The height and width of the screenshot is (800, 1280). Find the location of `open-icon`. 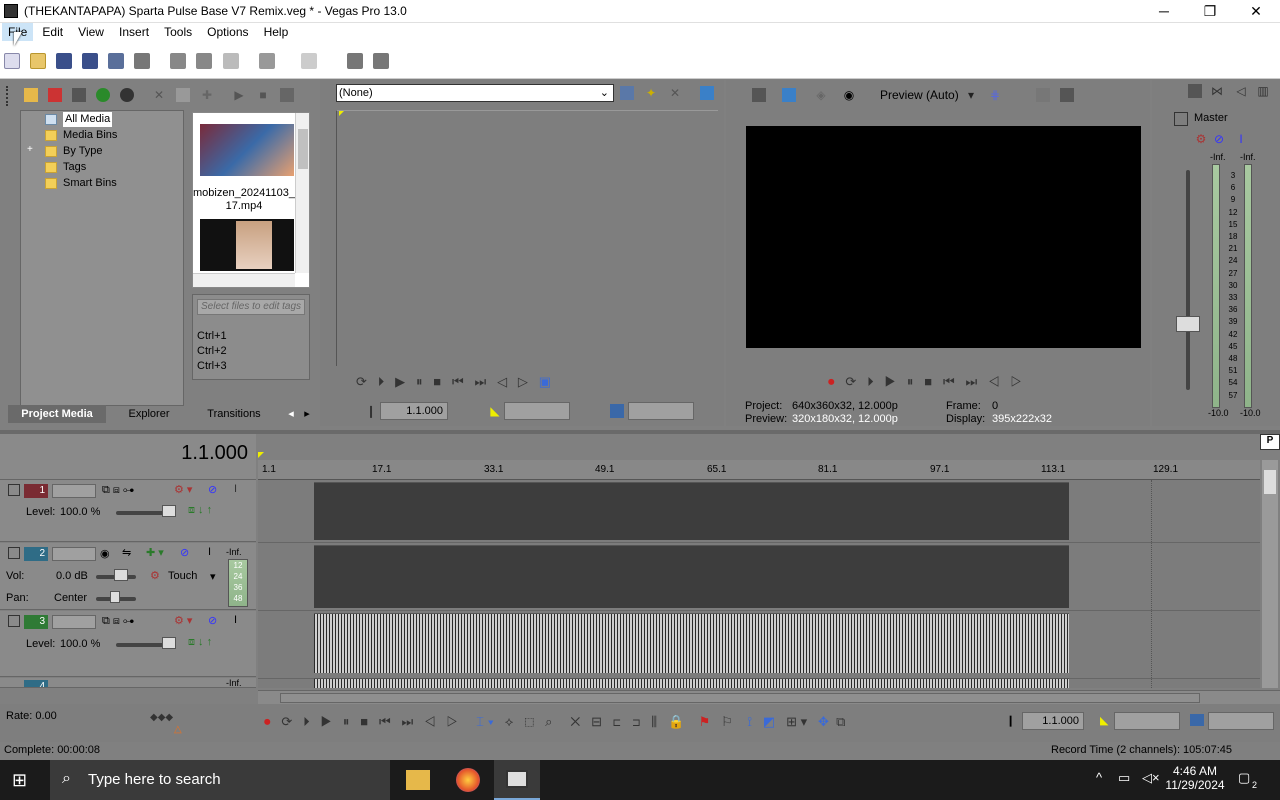

open-icon is located at coordinates (38, 61).